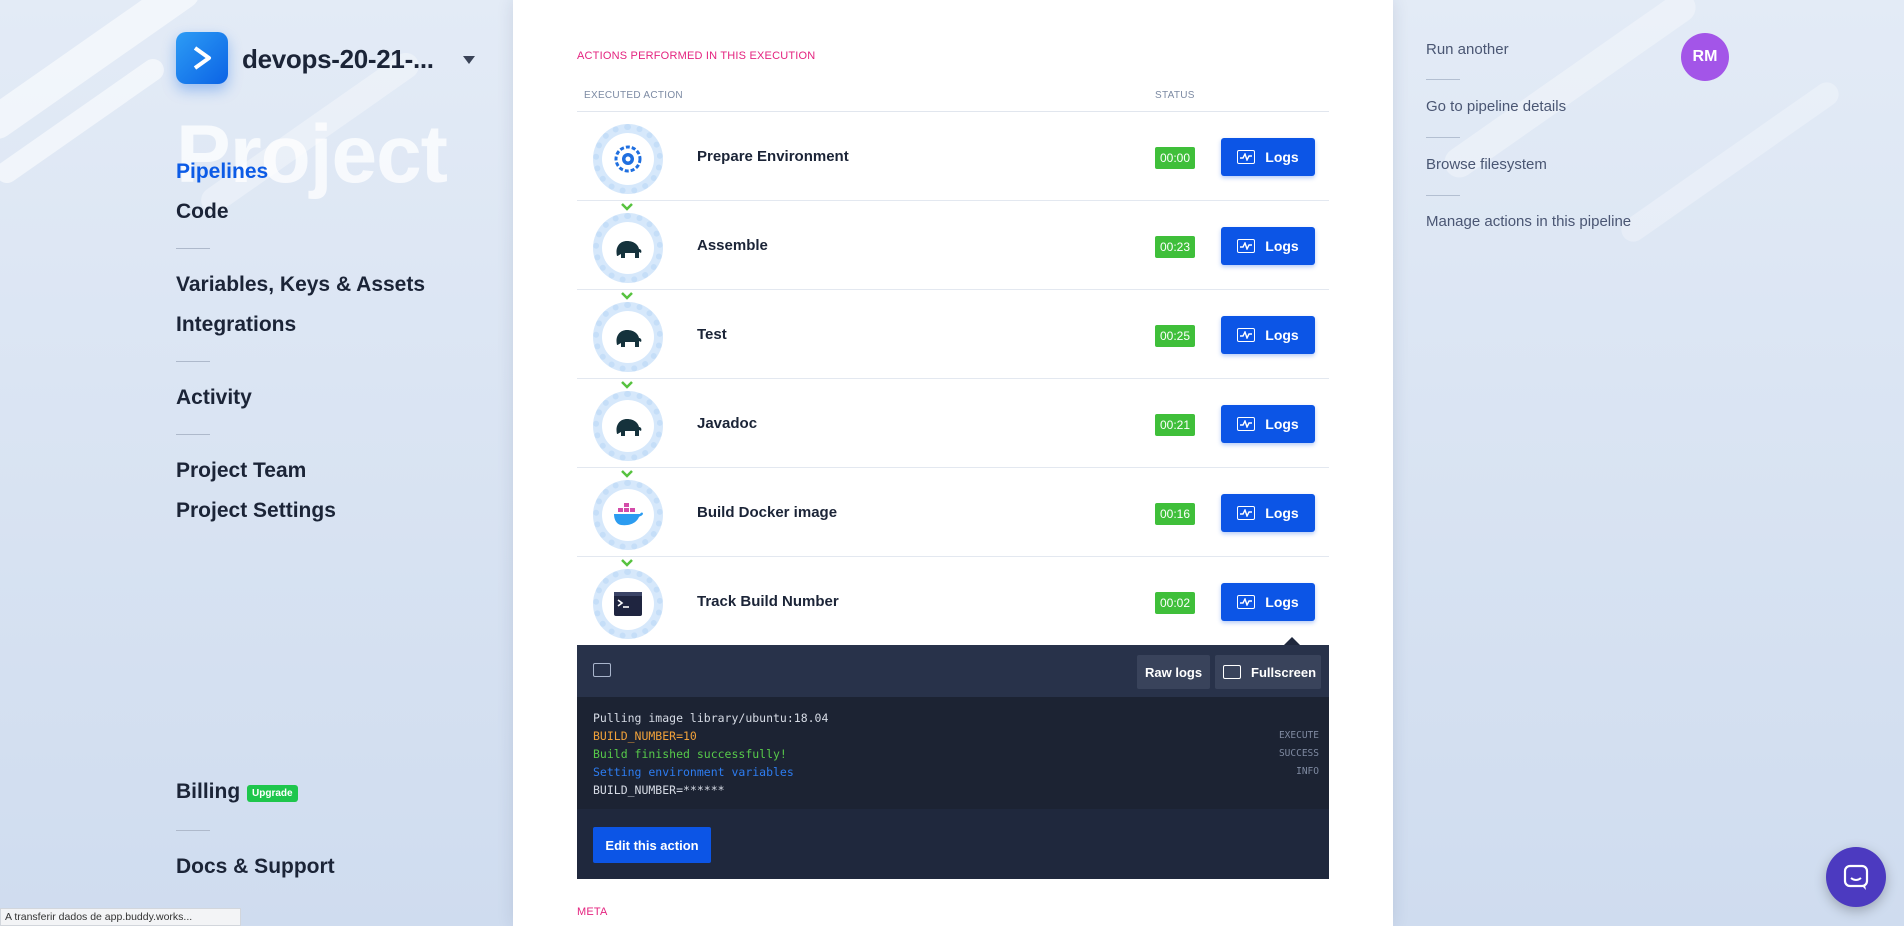 The image size is (1904, 926). I want to click on action-name: Test, so click(712, 334).